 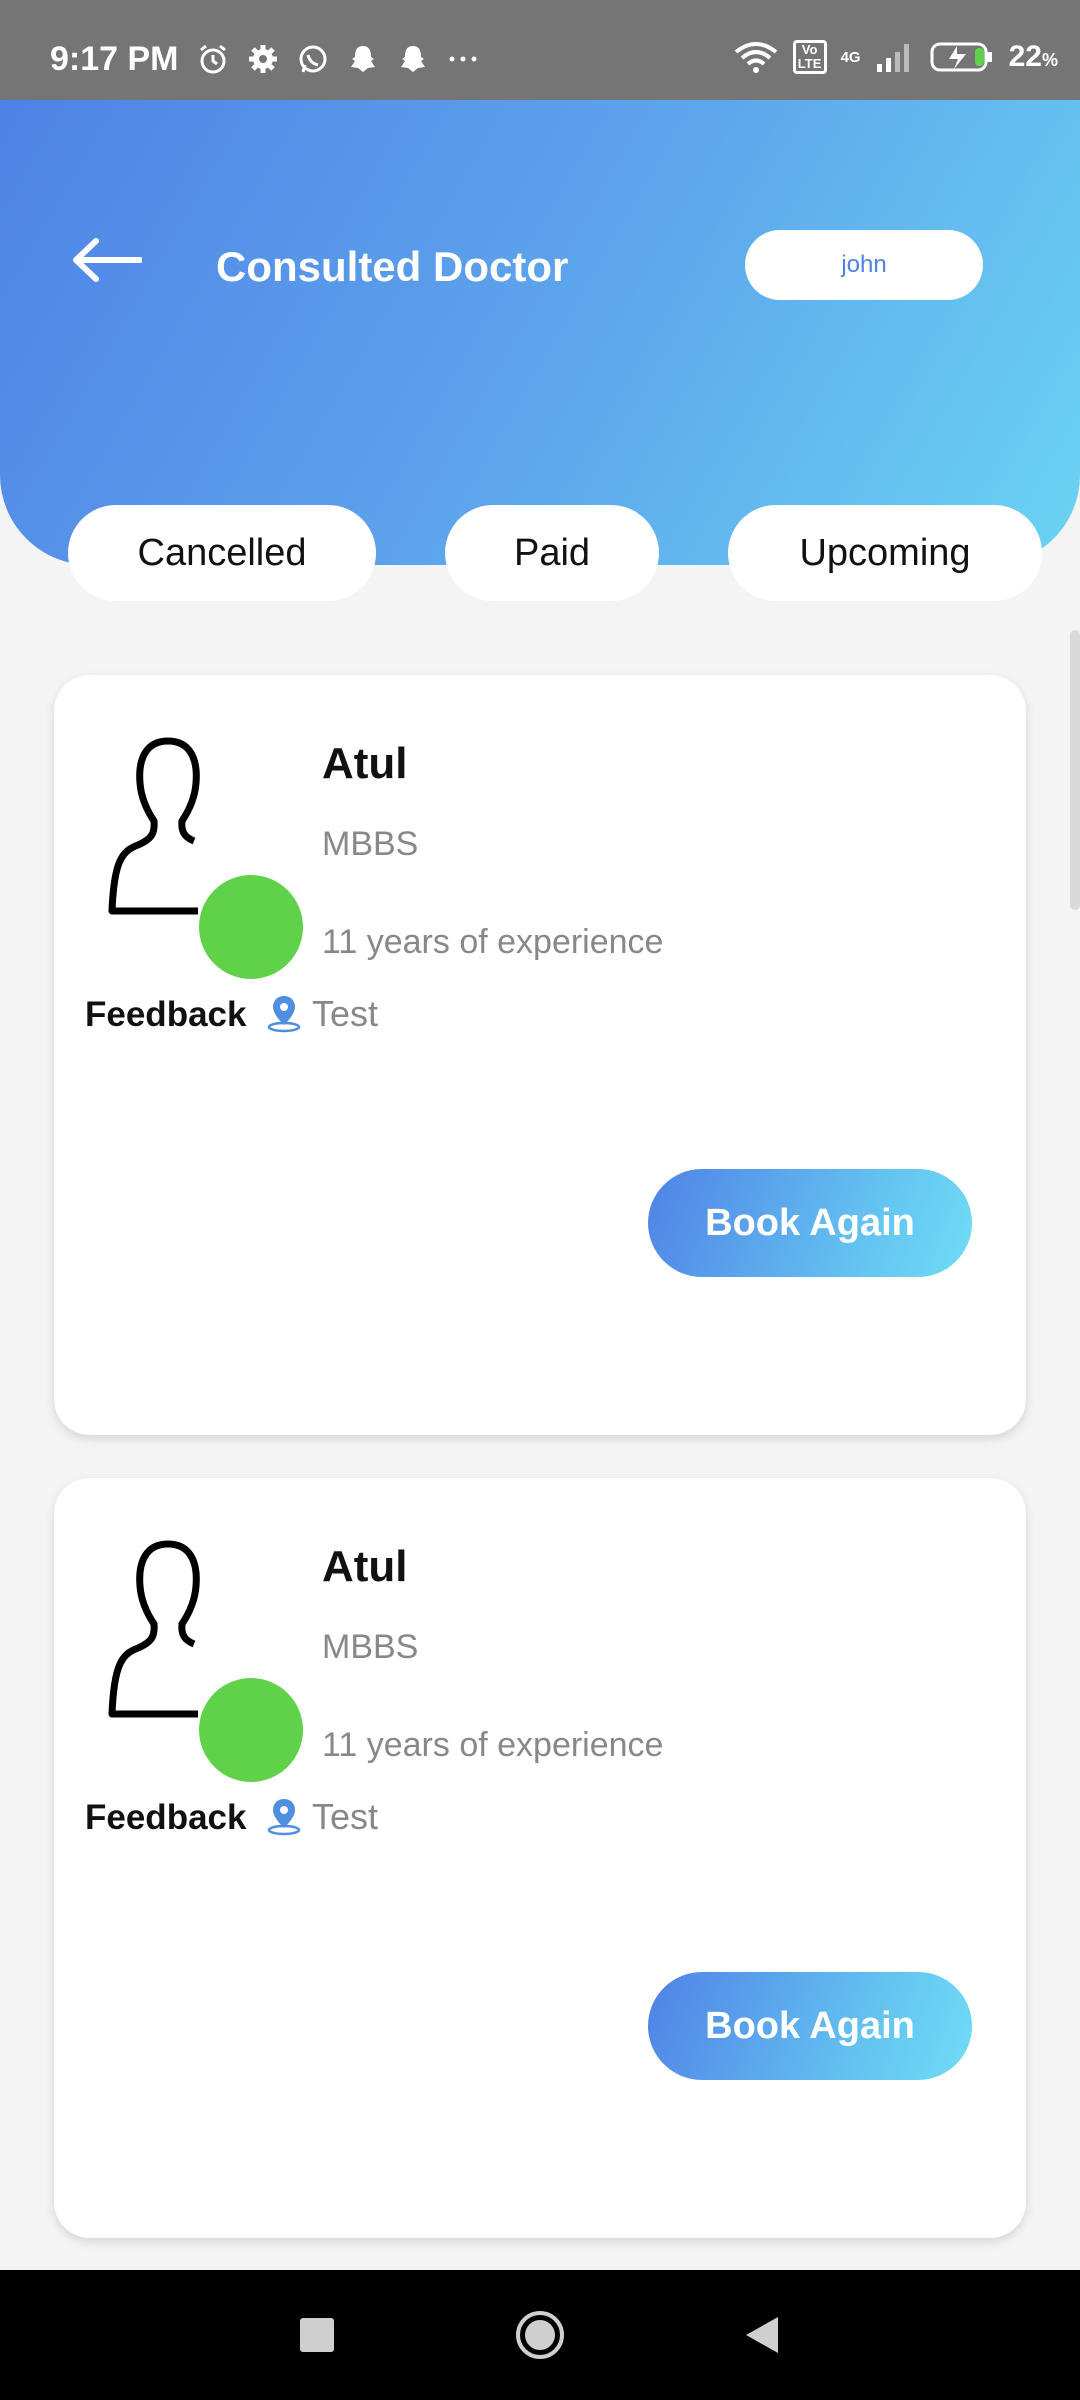 I want to click on back-triangle-icon, so click(x=761, y=2335).